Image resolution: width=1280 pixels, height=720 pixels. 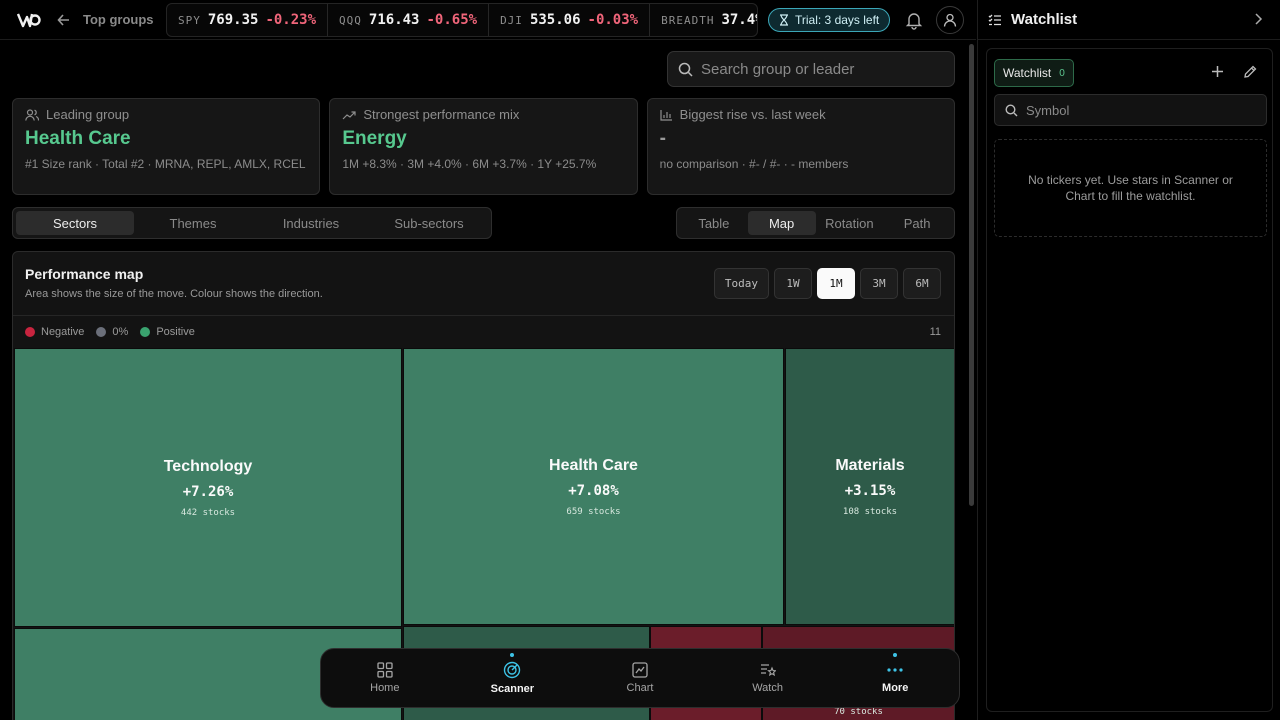 What do you see at coordinates (30, 332) in the screenshot?
I see `negative-dot` at bounding box center [30, 332].